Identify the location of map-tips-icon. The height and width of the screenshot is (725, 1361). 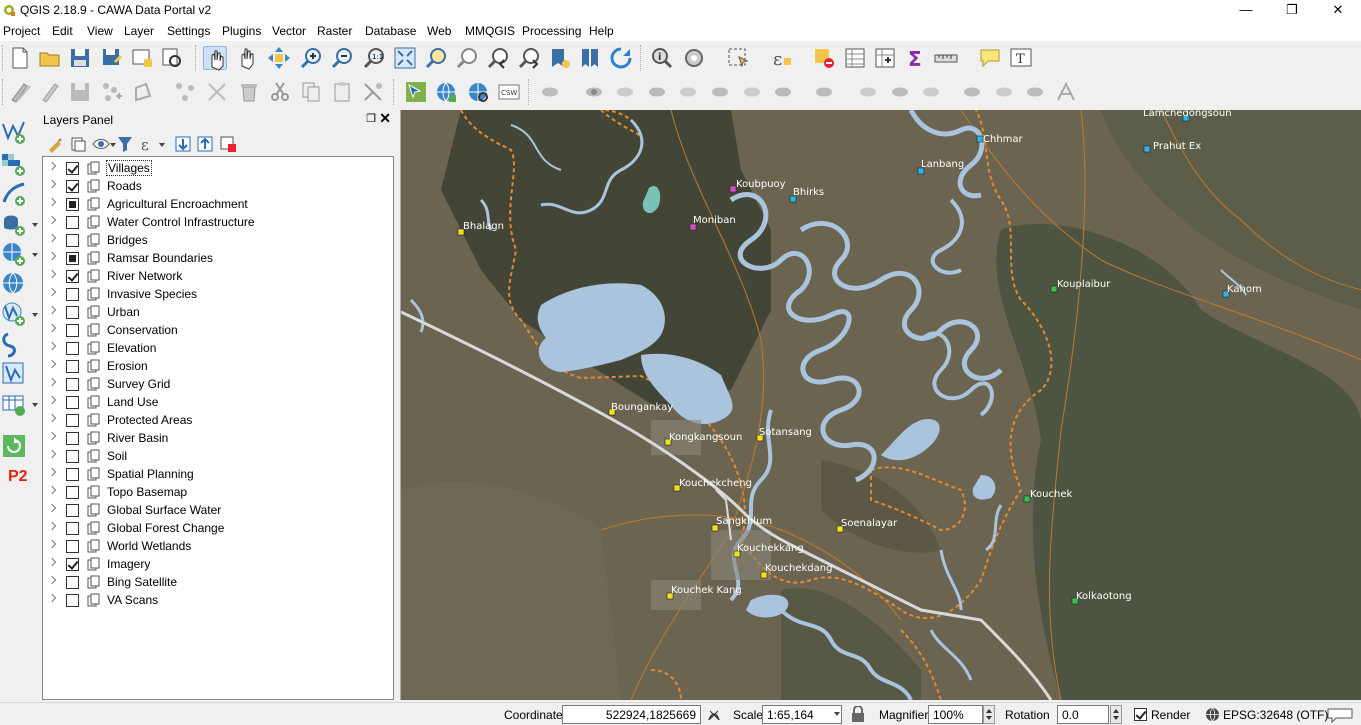
(990, 58).